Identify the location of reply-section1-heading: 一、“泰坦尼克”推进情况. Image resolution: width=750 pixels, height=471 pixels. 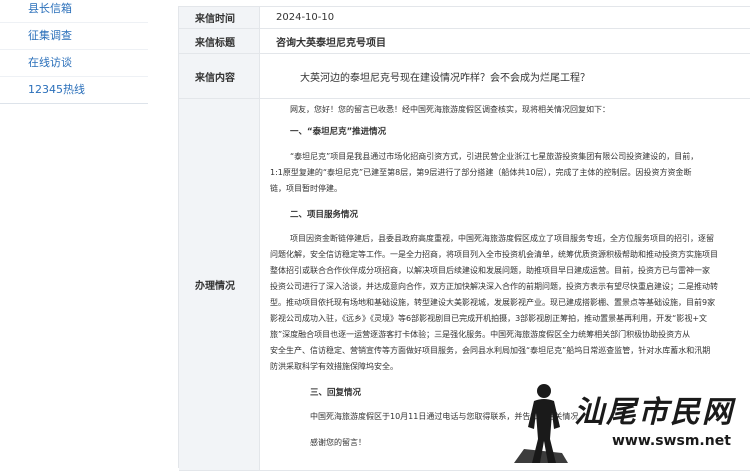
(338, 132).